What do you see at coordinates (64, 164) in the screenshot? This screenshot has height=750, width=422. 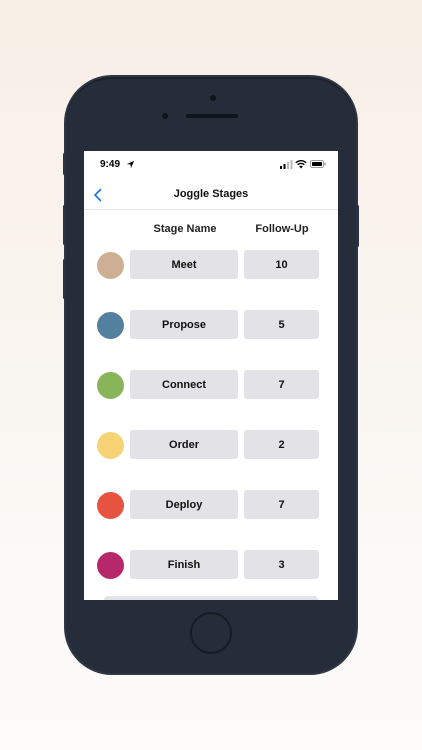 I see `silent-switch` at bounding box center [64, 164].